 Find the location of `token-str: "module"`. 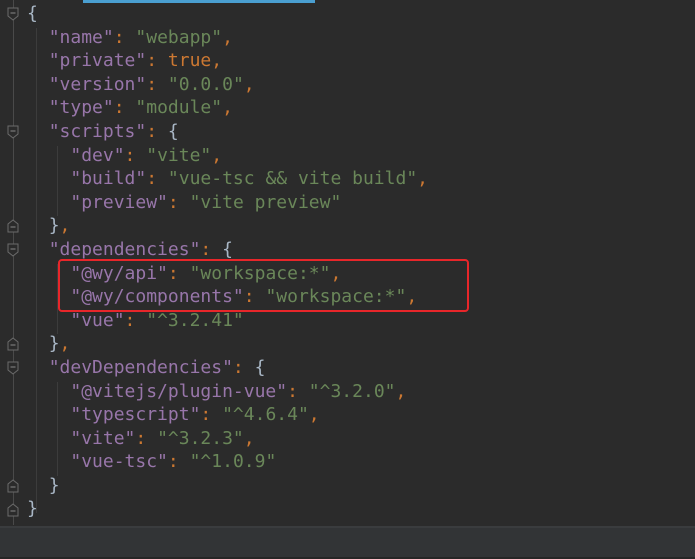

token-str: "module" is located at coordinates (179, 108).